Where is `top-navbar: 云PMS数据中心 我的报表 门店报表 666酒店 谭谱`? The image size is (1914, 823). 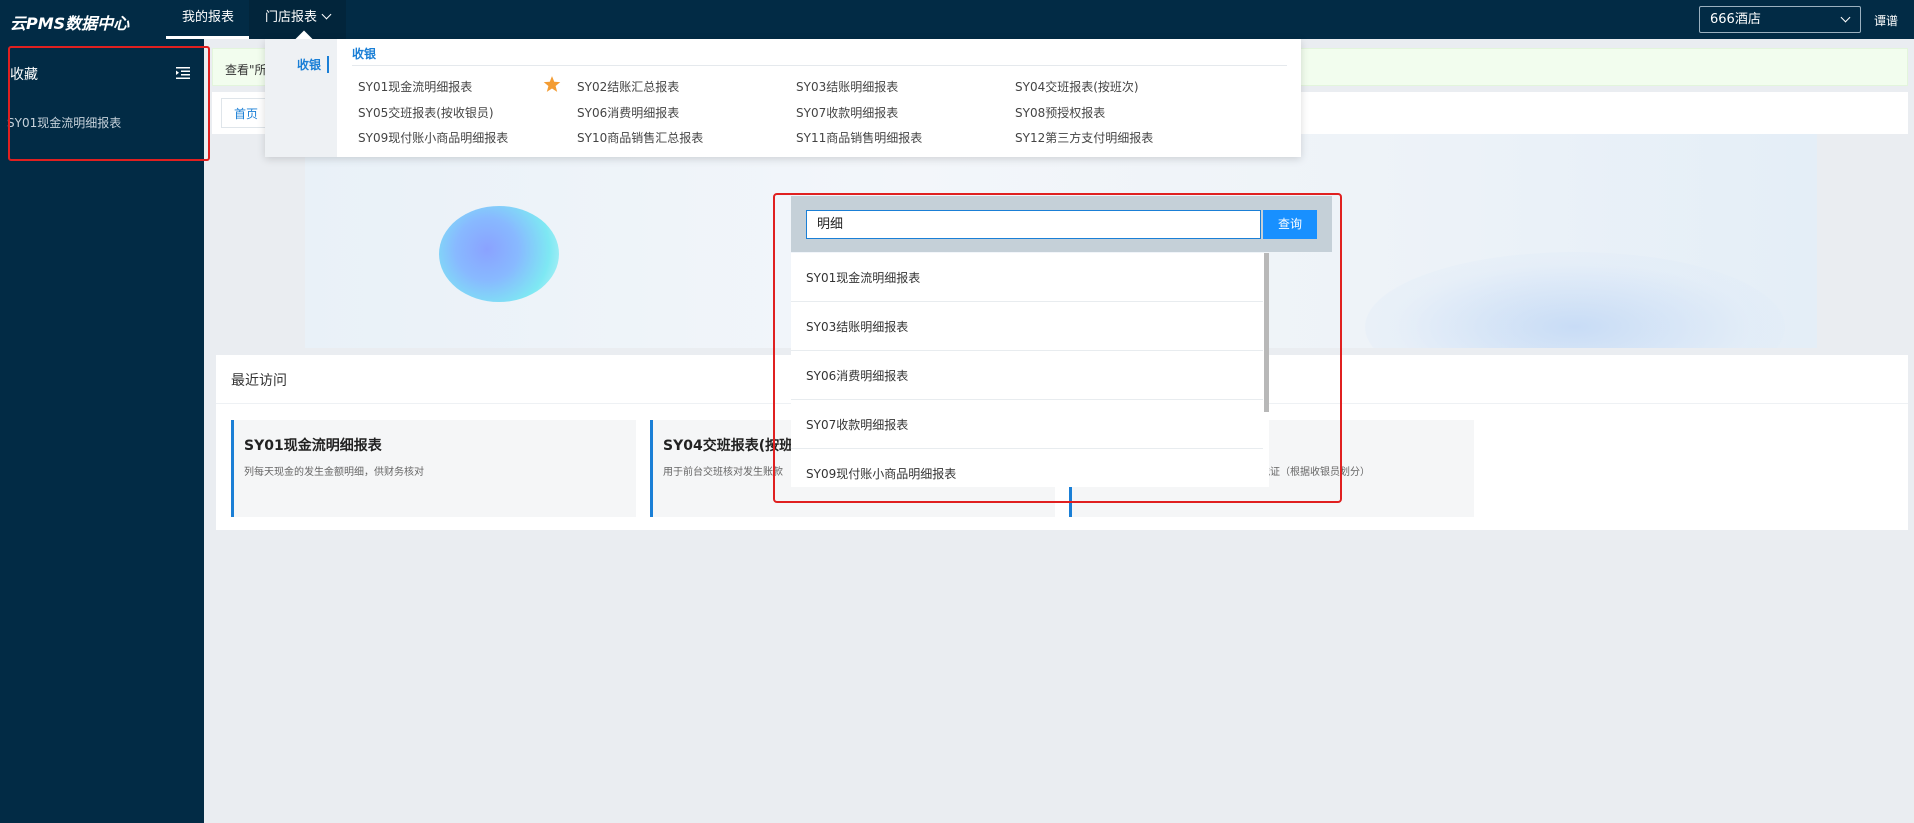 top-navbar: 云PMS数据中心 我的报表 门店报表 666酒店 谭谱 is located at coordinates (957, 19).